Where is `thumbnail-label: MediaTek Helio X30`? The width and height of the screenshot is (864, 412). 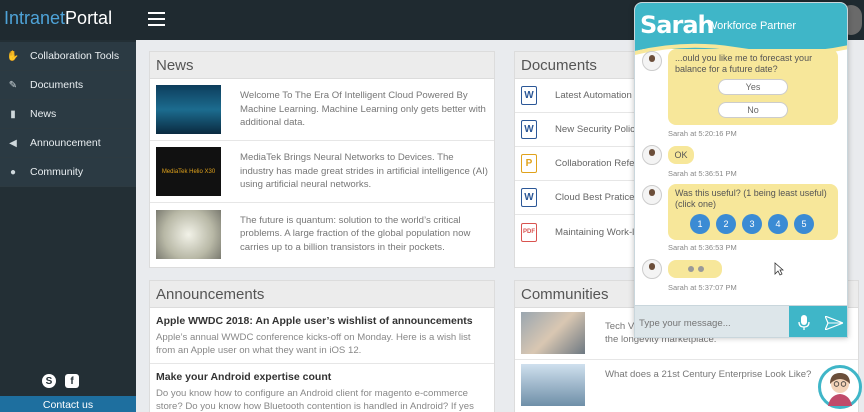
thumbnail-label: MediaTek Helio X30 is located at coordinates (188, 171).